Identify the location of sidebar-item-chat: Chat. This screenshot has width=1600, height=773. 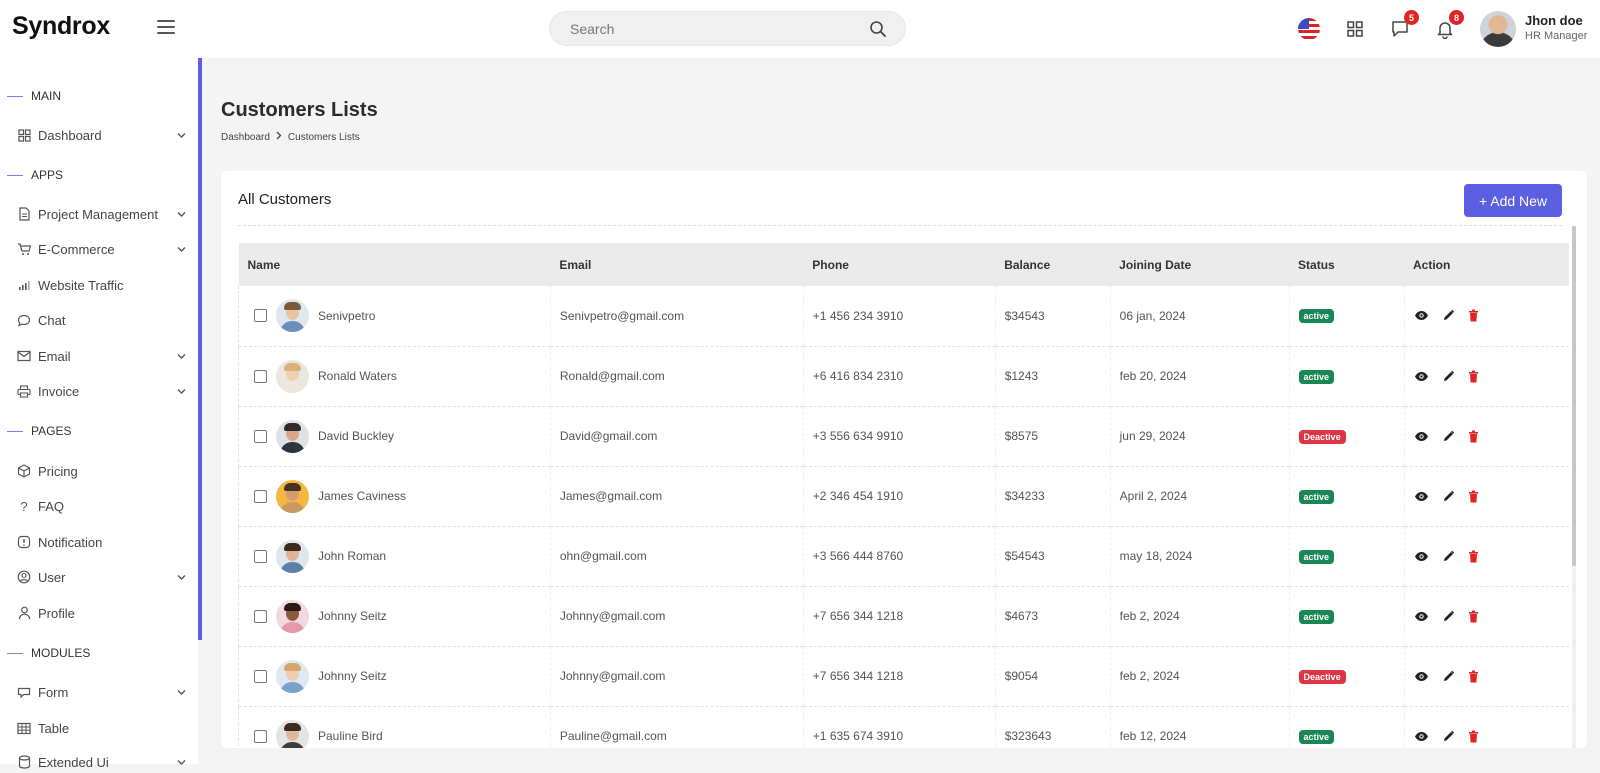
(102, 320).